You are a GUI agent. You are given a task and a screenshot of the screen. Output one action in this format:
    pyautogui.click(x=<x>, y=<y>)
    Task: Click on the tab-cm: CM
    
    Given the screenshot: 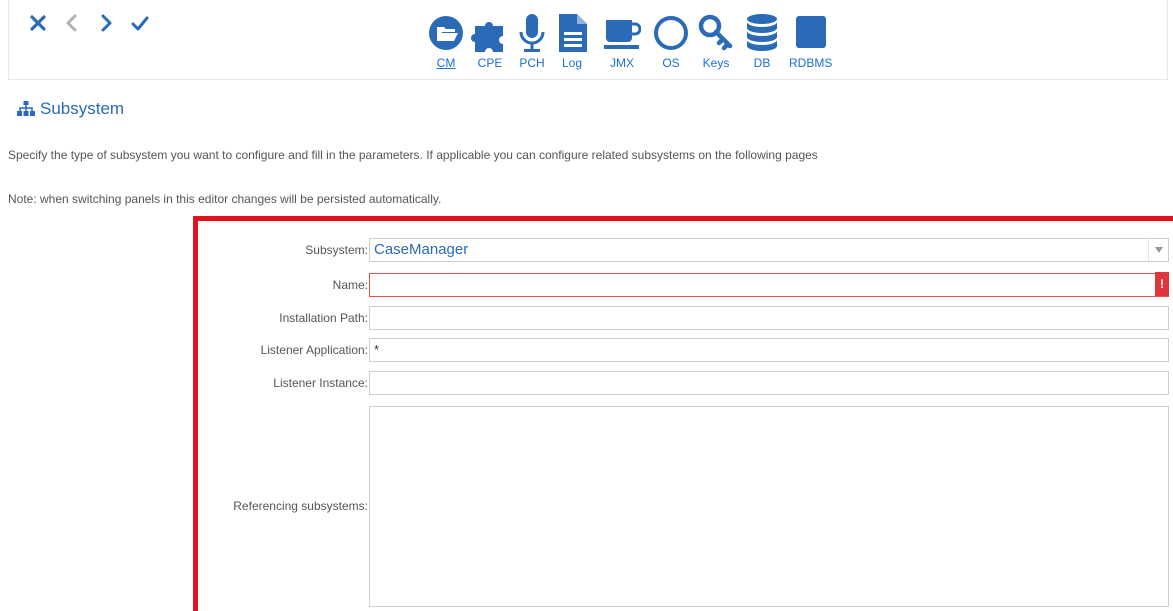 What is the action you would take?
    pyautogui.click(x=446, y=41)
    